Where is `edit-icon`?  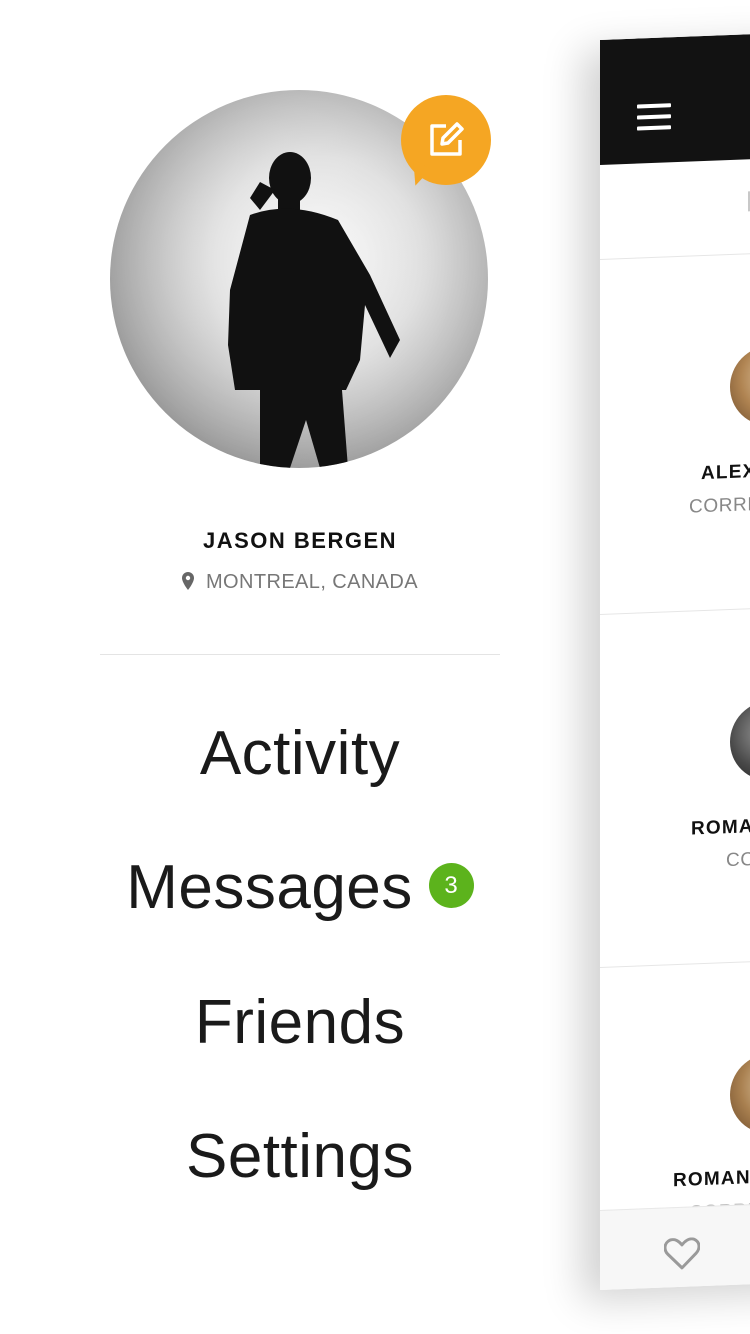 edit-icon is located at coordinates (447, 139).